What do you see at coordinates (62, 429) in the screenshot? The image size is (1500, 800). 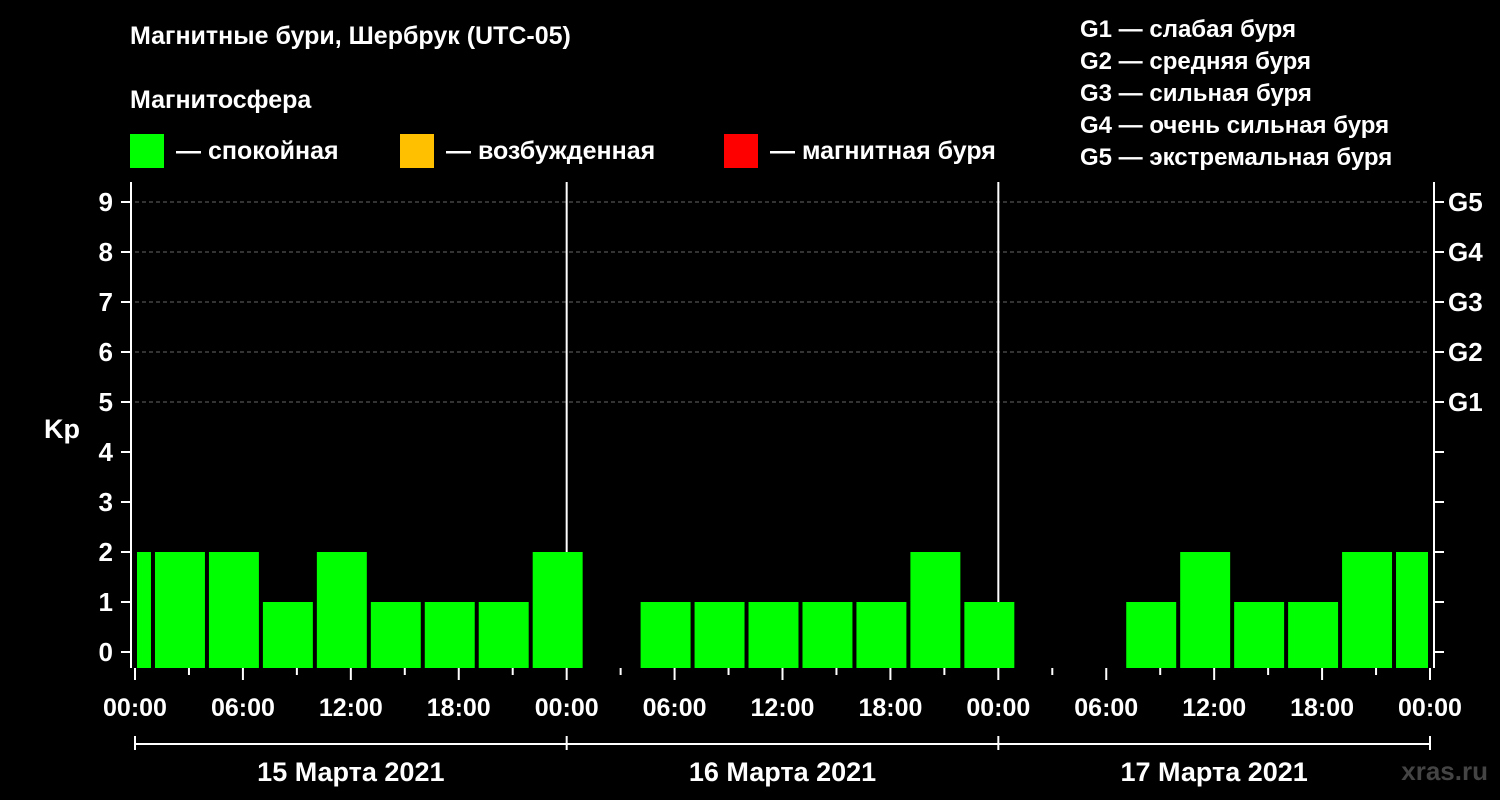 I see `y-axis-label: Kp` at bounding box center [62, 429].